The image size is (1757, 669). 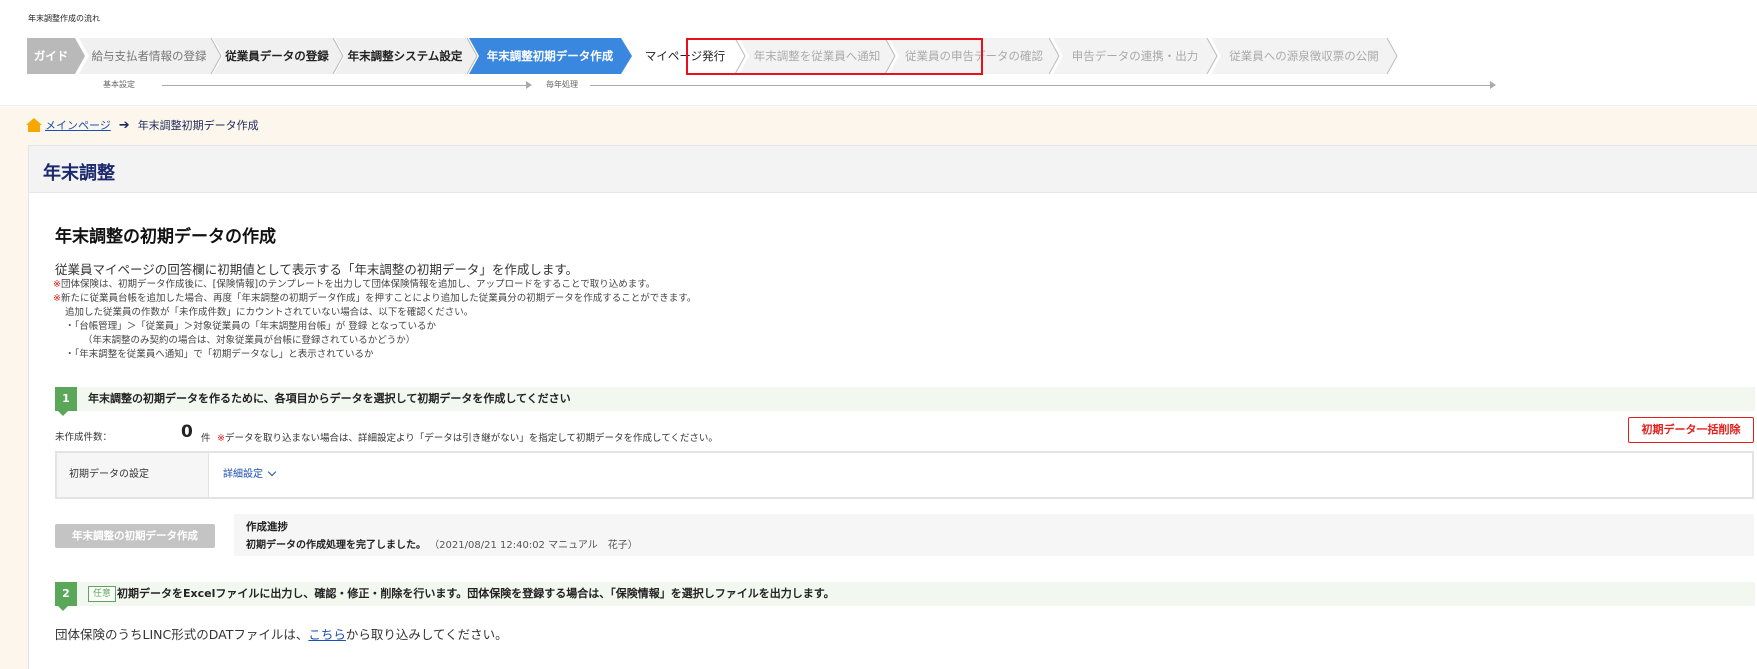 I want to click on guide-step-system-settings: 年末調整システム設定, so click(x=406, y=56).